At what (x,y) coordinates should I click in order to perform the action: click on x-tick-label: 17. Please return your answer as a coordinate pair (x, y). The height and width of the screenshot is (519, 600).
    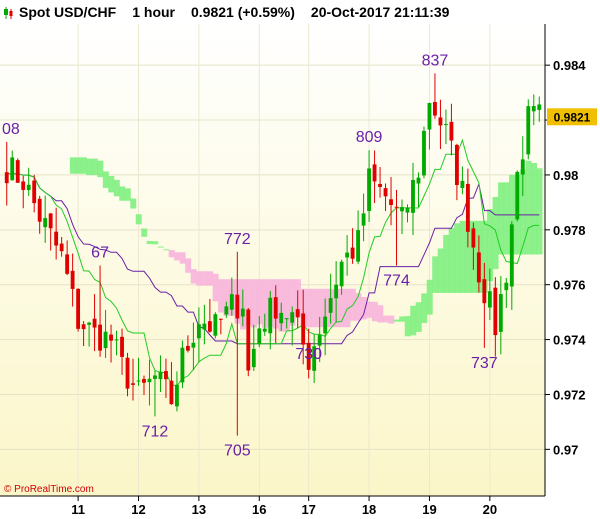
    Looking at the image, I should click on (308, 509).